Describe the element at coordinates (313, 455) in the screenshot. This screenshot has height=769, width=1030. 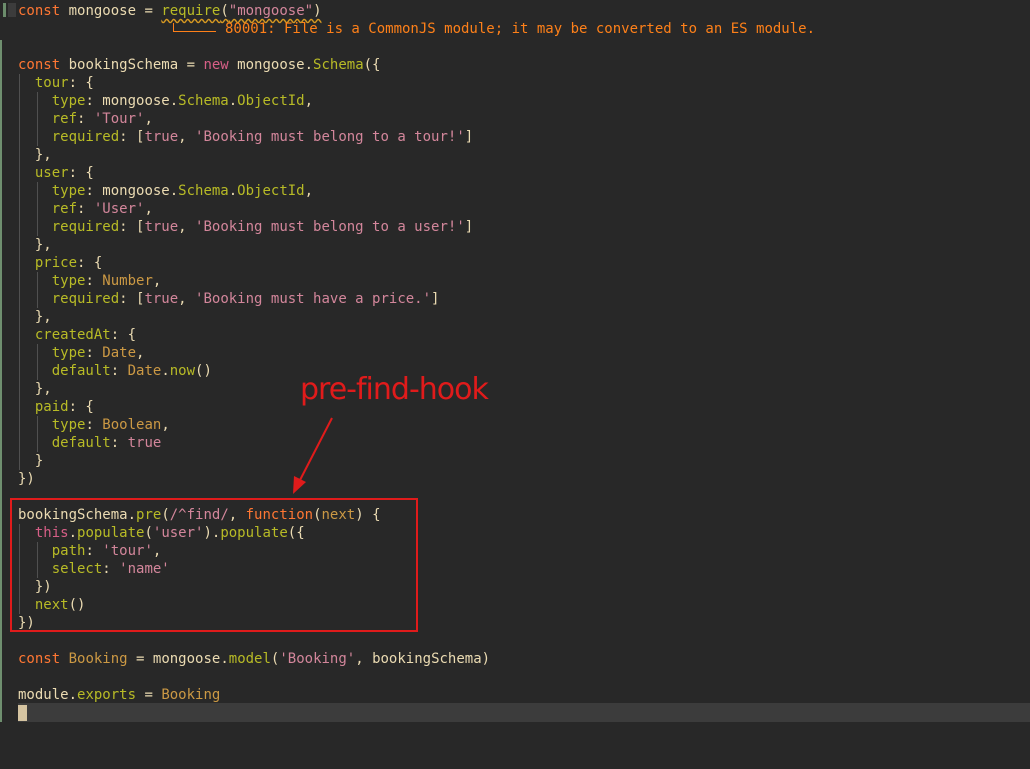
I see `annotation-arrow` at that location.